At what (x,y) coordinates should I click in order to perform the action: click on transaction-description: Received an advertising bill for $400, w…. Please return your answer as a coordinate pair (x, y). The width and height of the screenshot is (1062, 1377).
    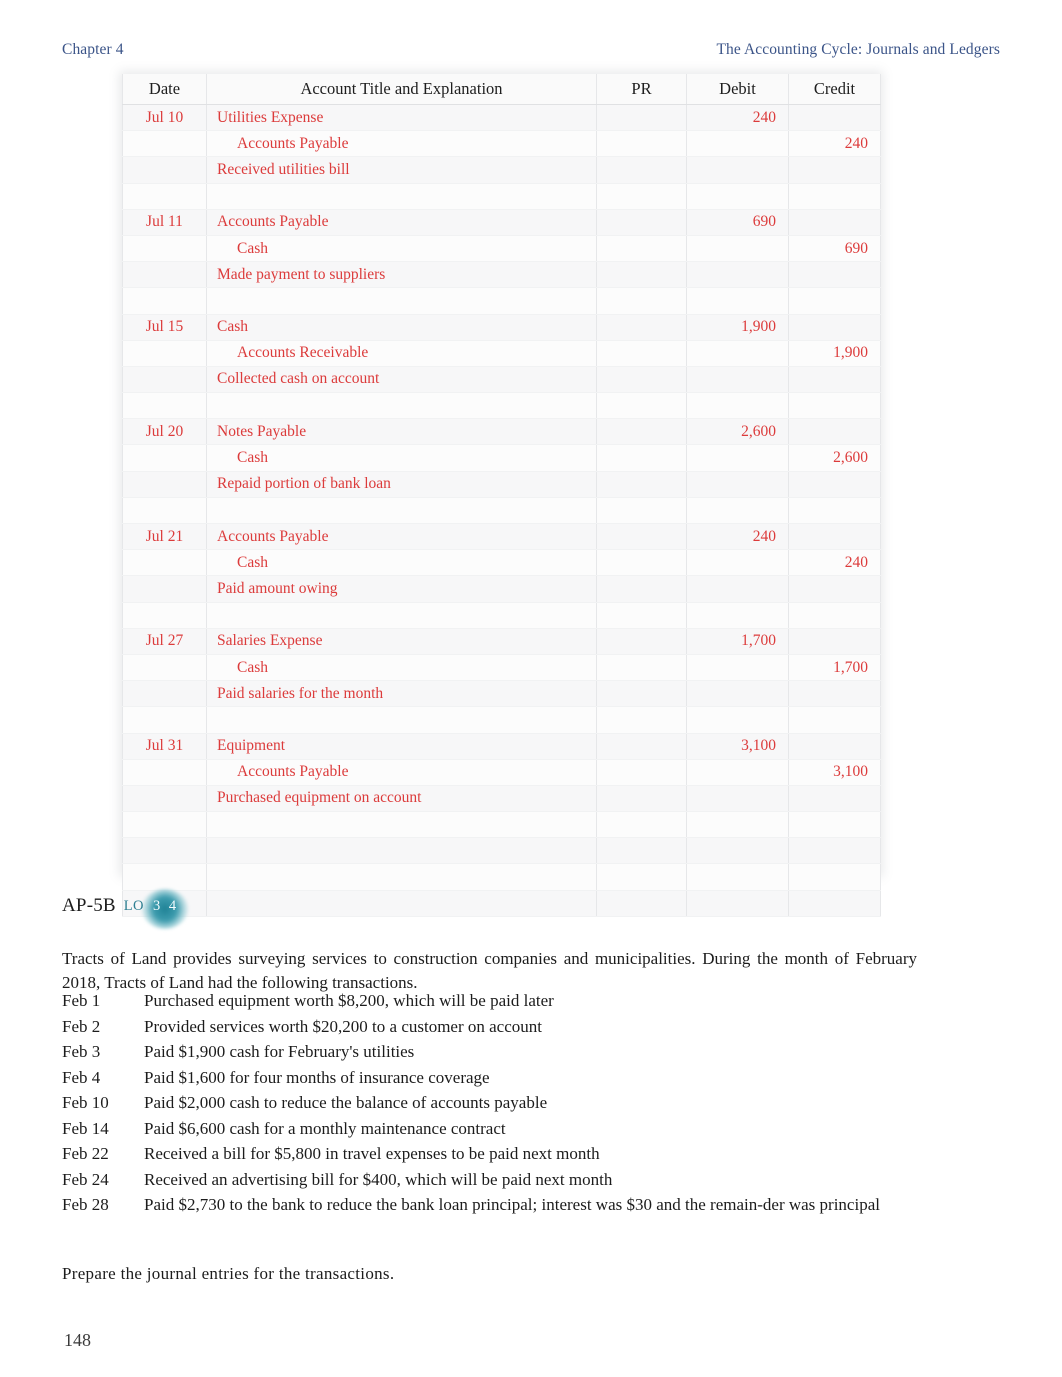
    Looking at the image, I should click on (378, 1179).